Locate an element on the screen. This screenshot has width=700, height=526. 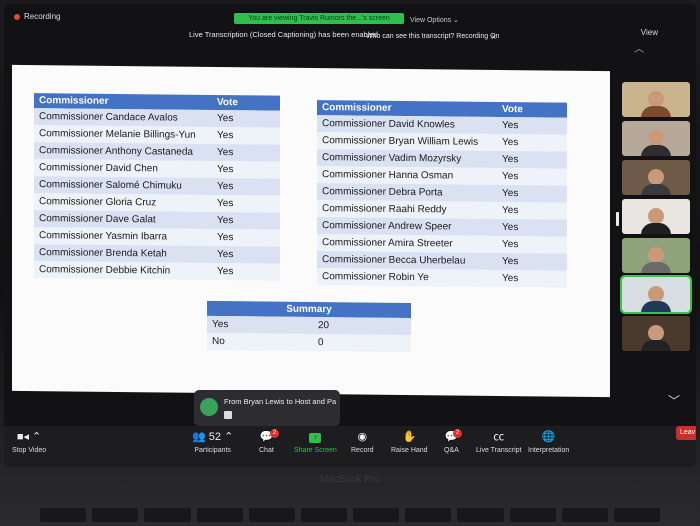
table-row: No 0 is located at coordinates (309, 342).